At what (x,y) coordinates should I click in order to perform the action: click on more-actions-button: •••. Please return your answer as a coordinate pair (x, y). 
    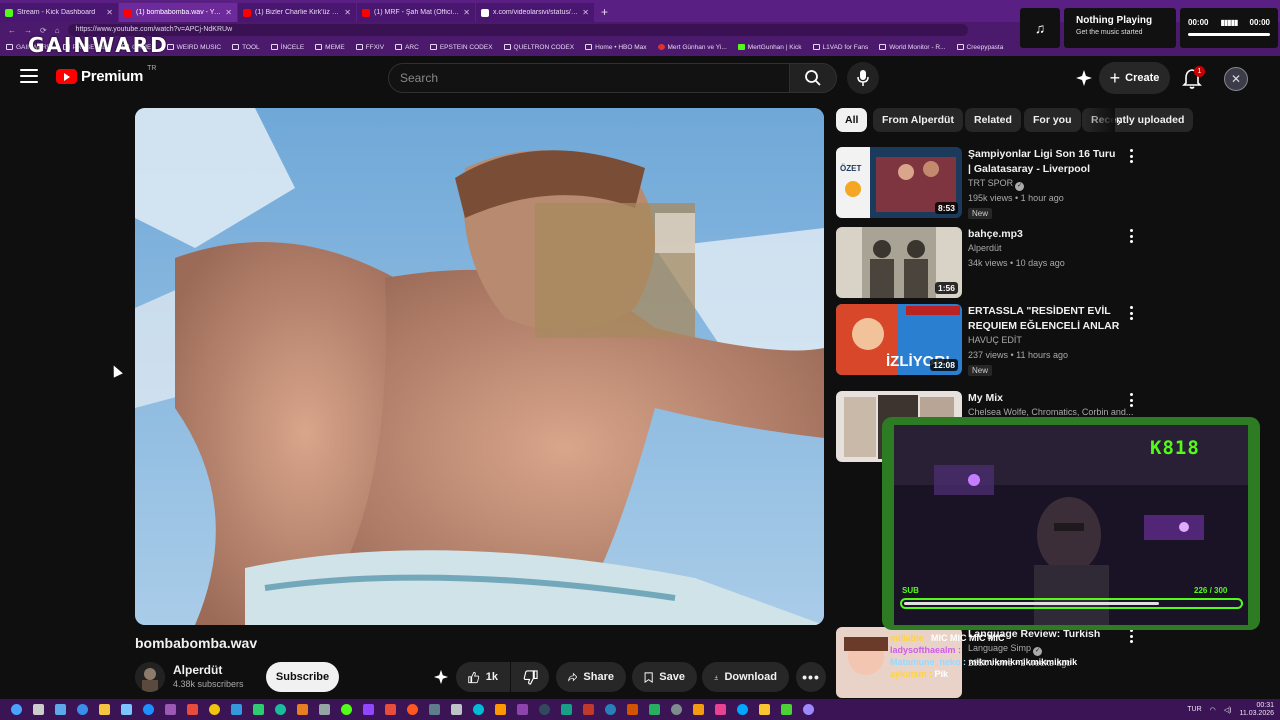
    Looking at the image, I should click on (811, 677).